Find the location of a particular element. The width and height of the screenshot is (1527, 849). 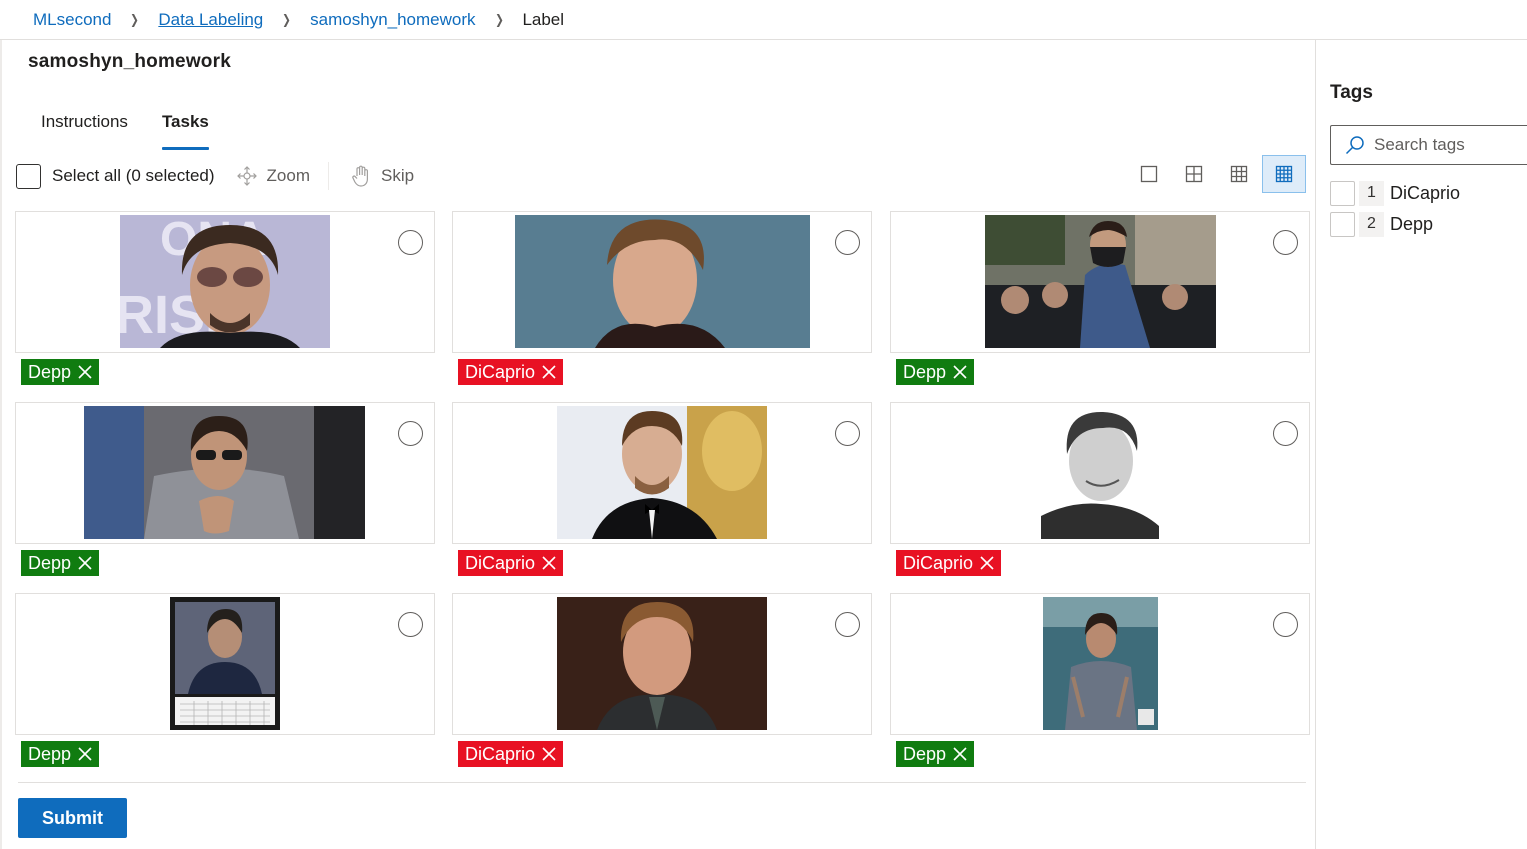

select-all-label: Select all (0 selected) is located at coordinates (133, 176).